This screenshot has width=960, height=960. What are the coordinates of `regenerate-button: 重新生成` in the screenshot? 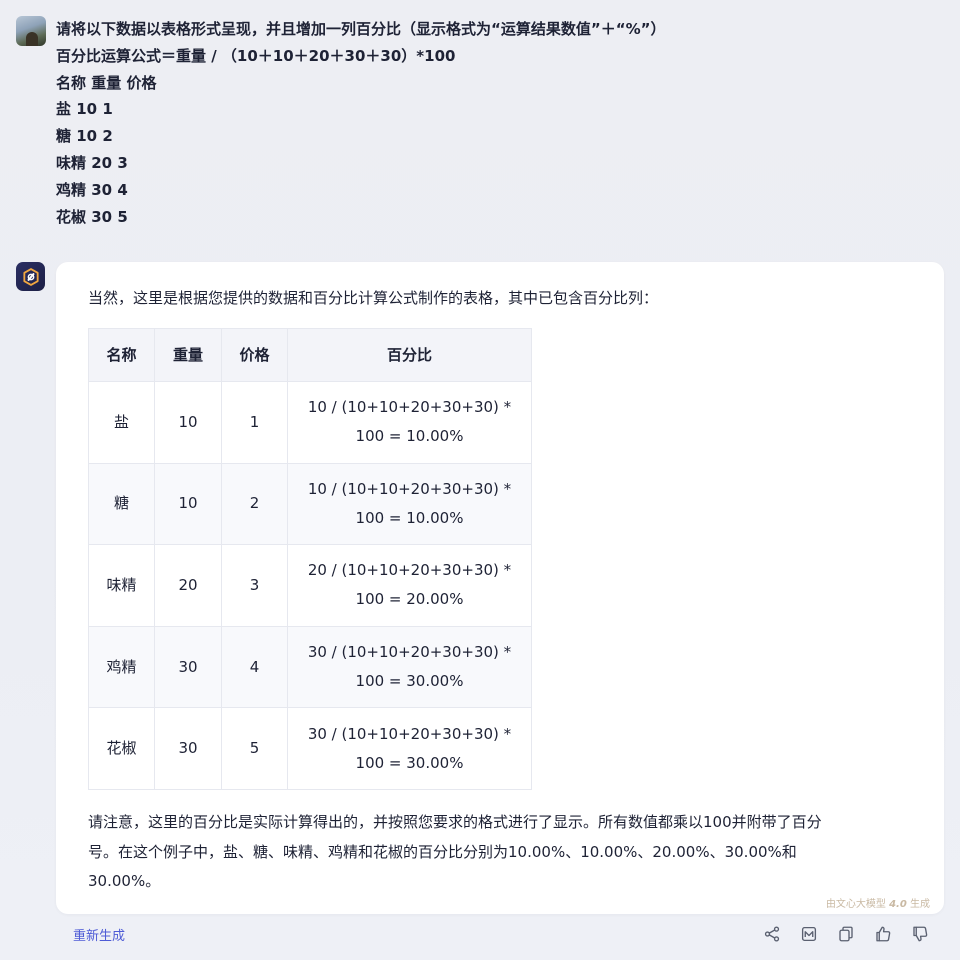 It's located at (99, 934).